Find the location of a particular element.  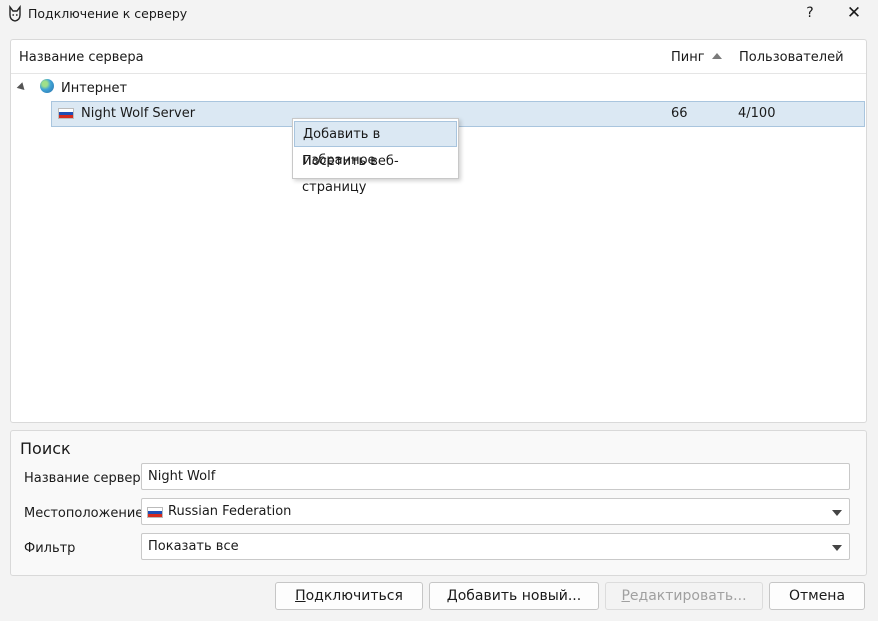

tree-group-internet: Интернет is located at coordinates (94, 88).